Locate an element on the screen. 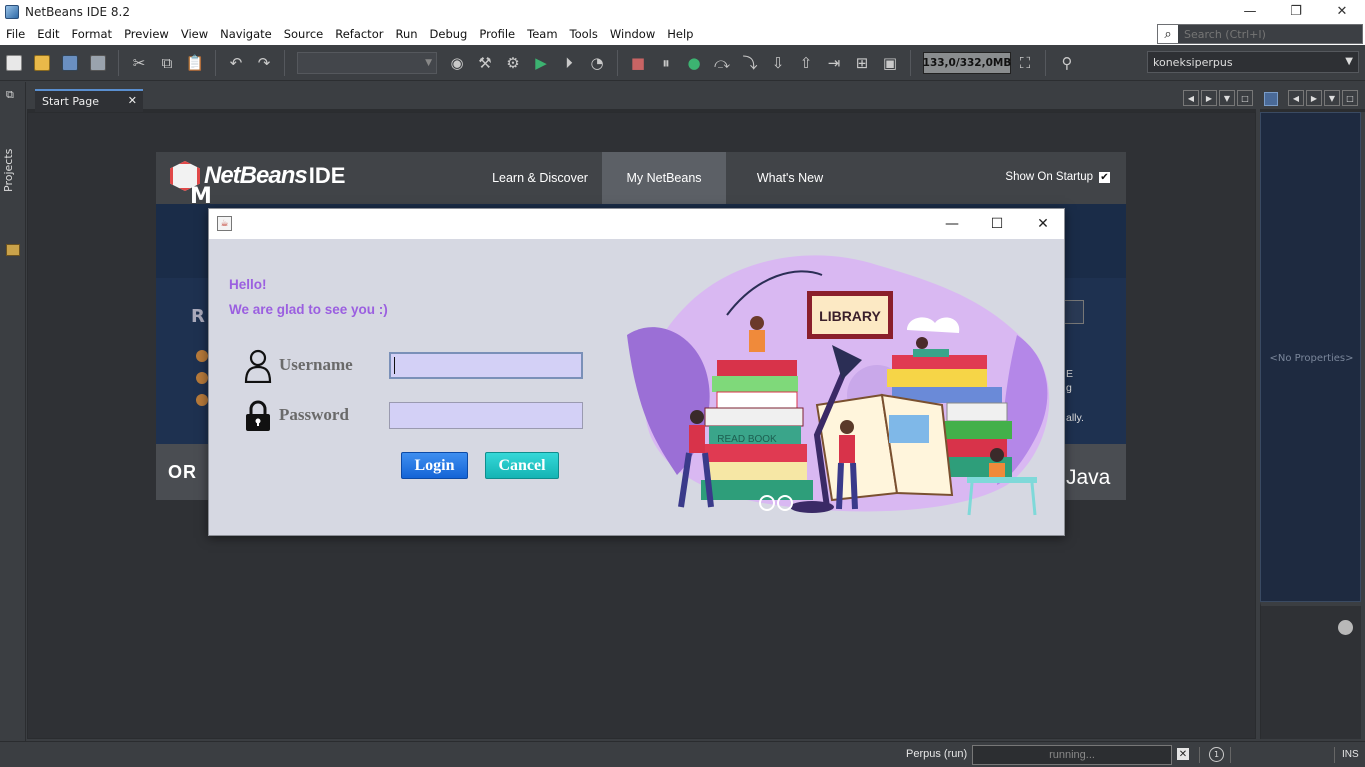 Image resolution: width=1365 pixels, height=767 pixels. redo-icon: ↷ is located at coordinates (264, 63).